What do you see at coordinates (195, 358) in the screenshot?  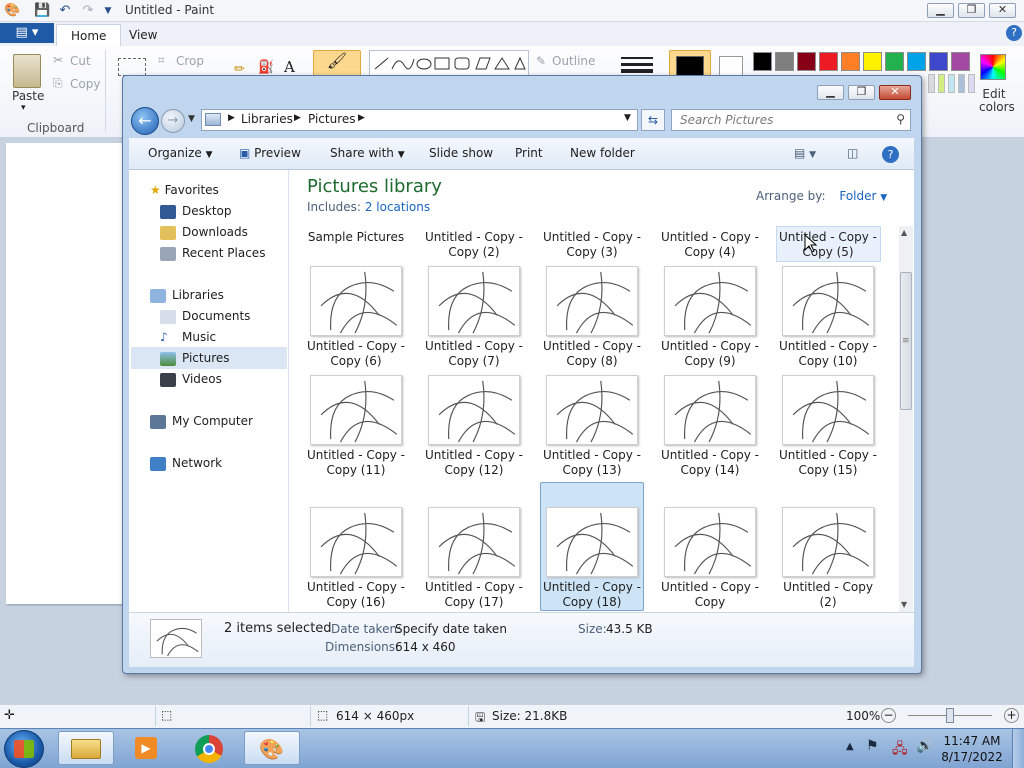 I see `nav-pictures: Pictures` at bounding box center [195, 358].